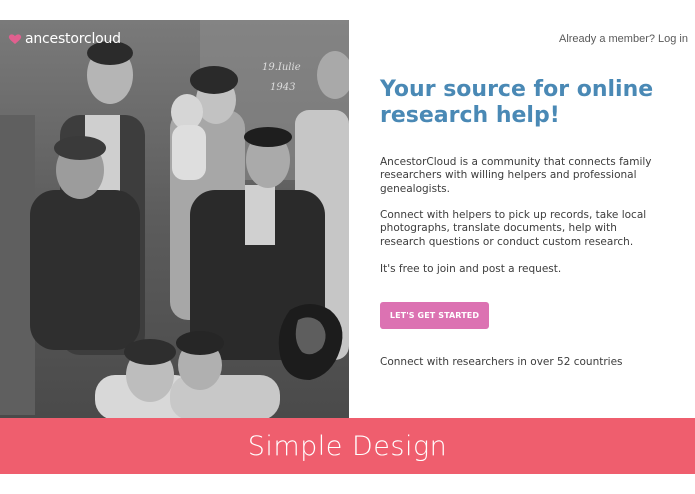 The height and width of the screenshot is (494, 695). Describe the element at coordinates (517, 102) in the screenshot. I see `page-headline: Your source for online research help!` at that location.